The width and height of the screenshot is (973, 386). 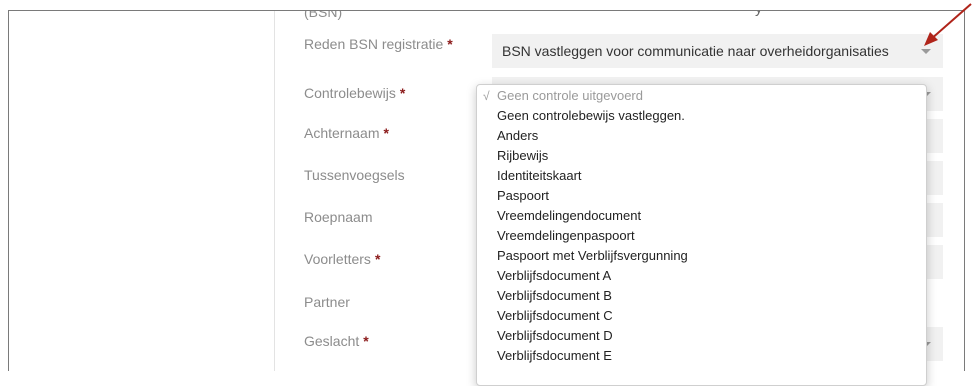 I want to click on field-label-text: Roepnaam, so click(x=338, y=217).